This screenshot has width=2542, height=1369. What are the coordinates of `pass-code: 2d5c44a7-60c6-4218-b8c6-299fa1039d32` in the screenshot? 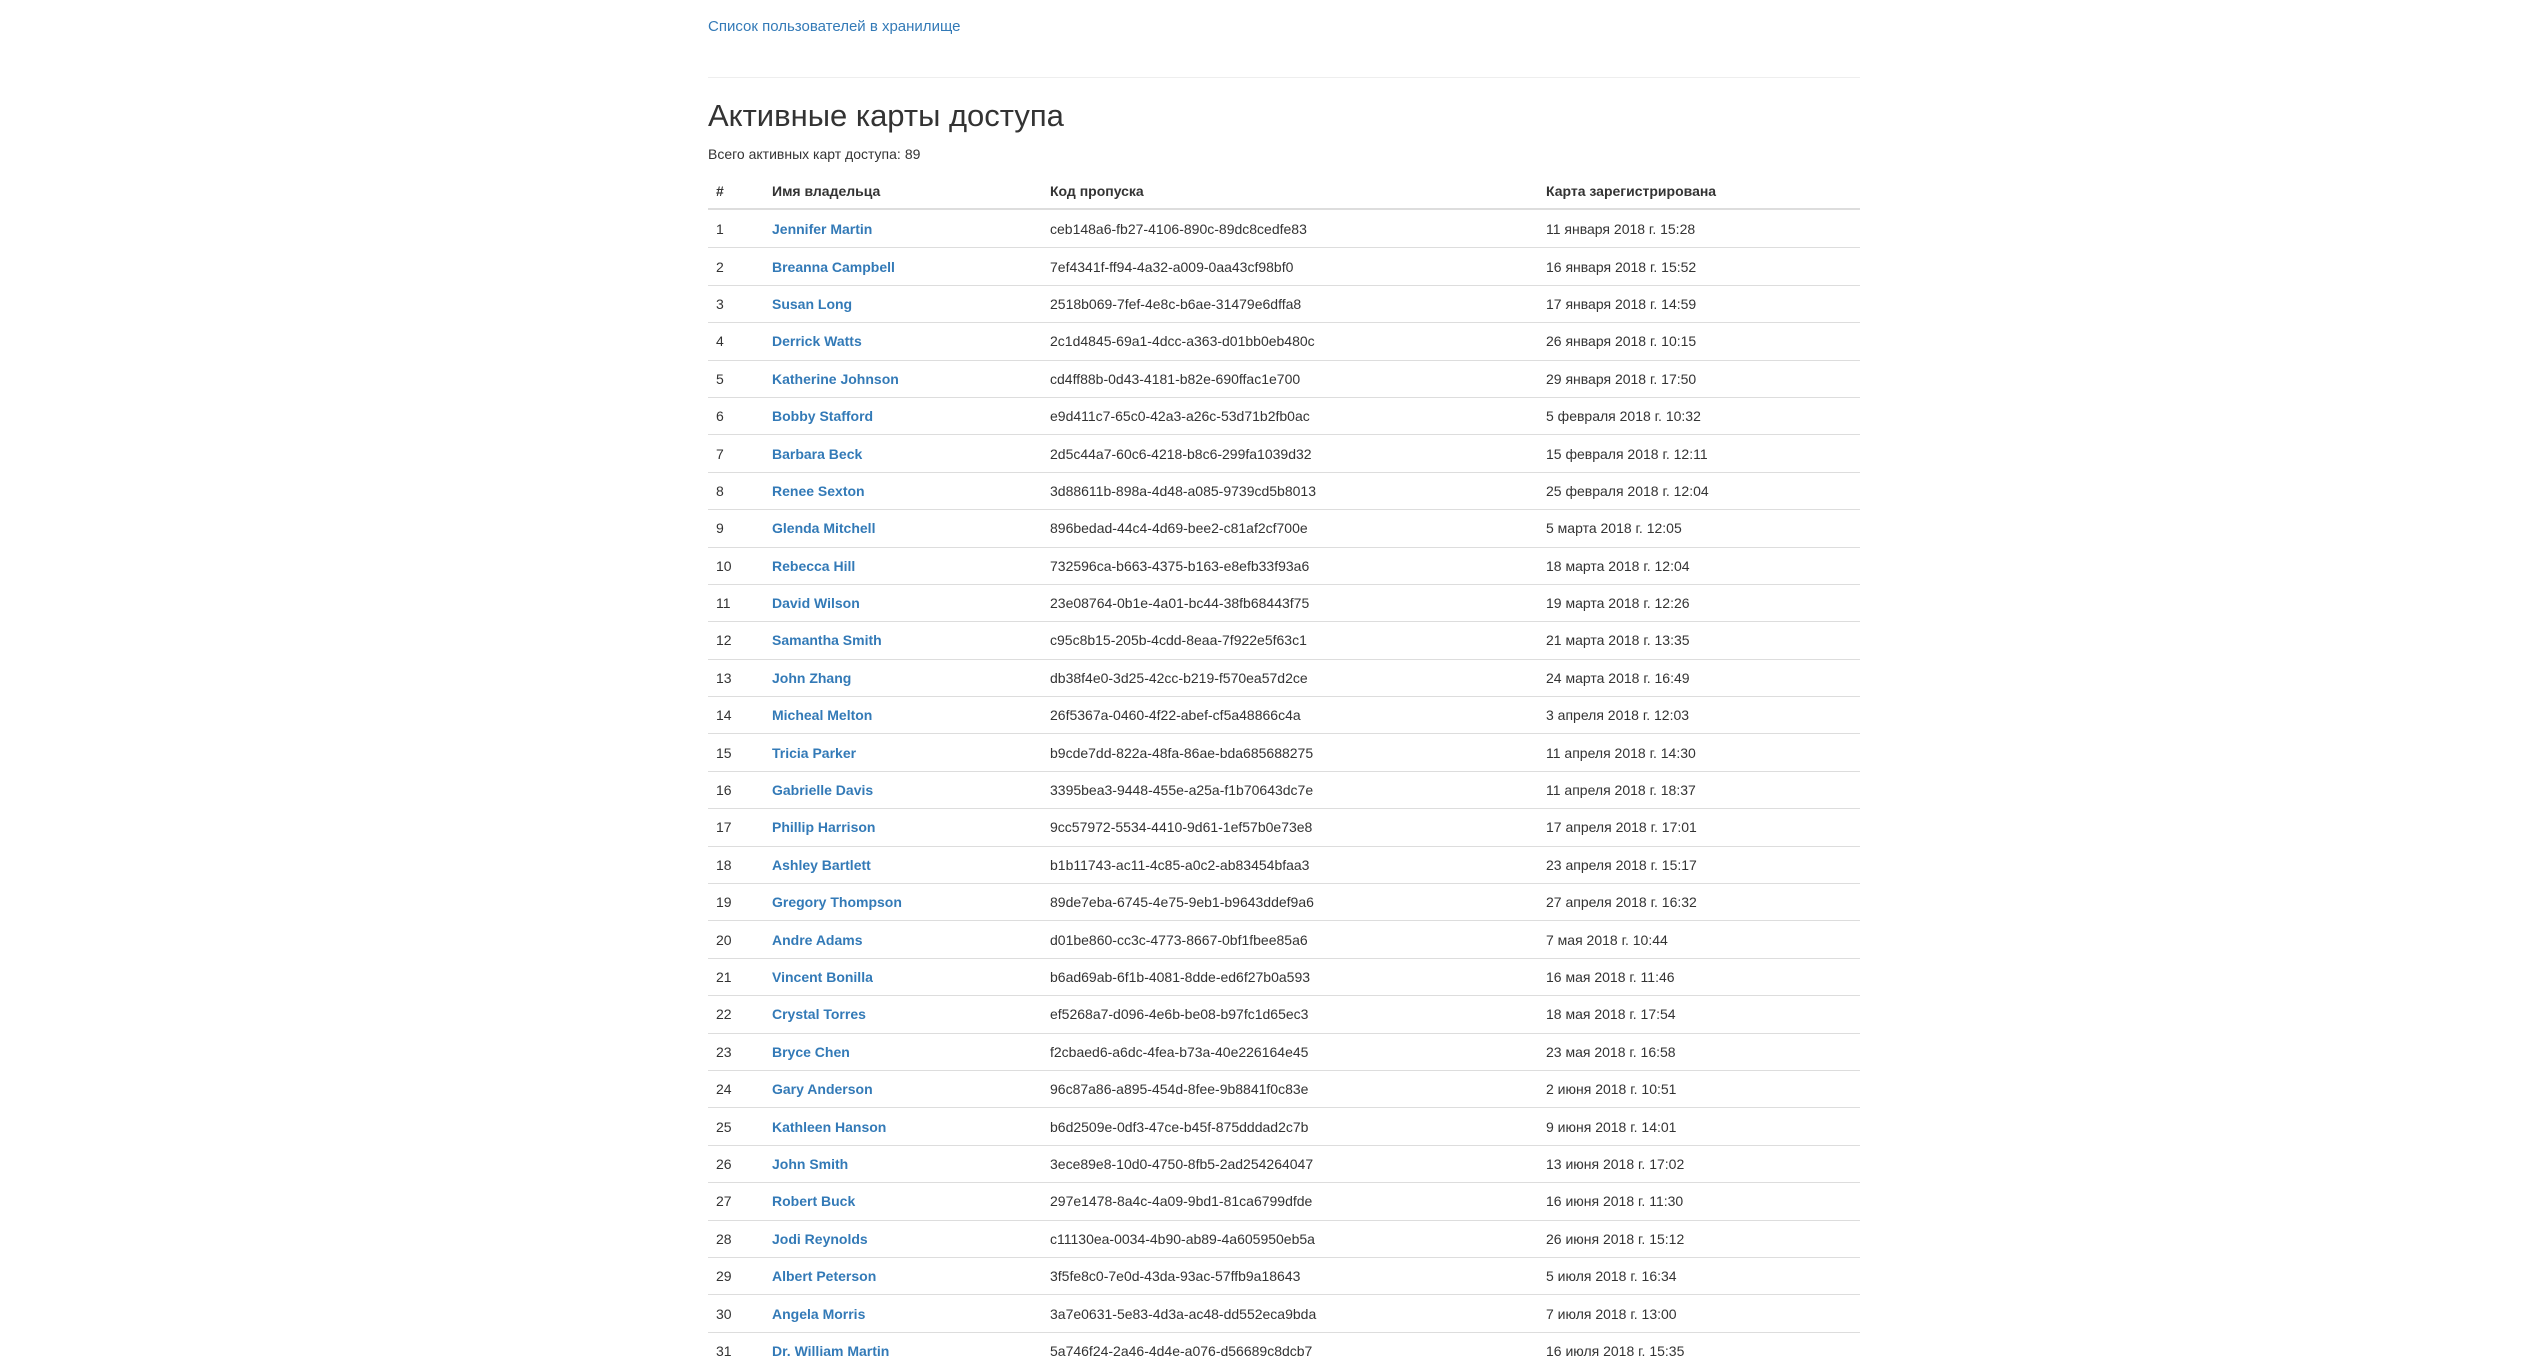 It's located at (1181, 453).